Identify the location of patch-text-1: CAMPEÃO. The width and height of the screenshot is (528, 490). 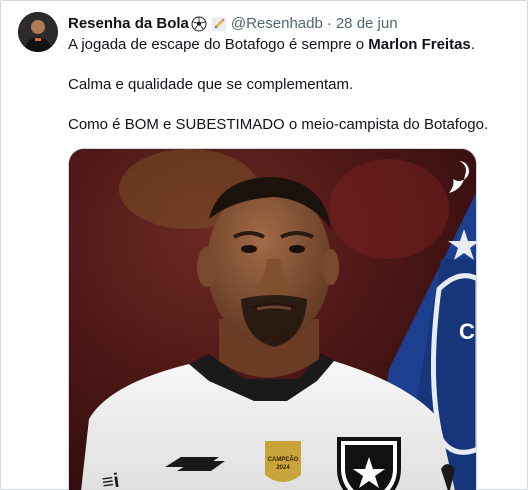
(283, 459).